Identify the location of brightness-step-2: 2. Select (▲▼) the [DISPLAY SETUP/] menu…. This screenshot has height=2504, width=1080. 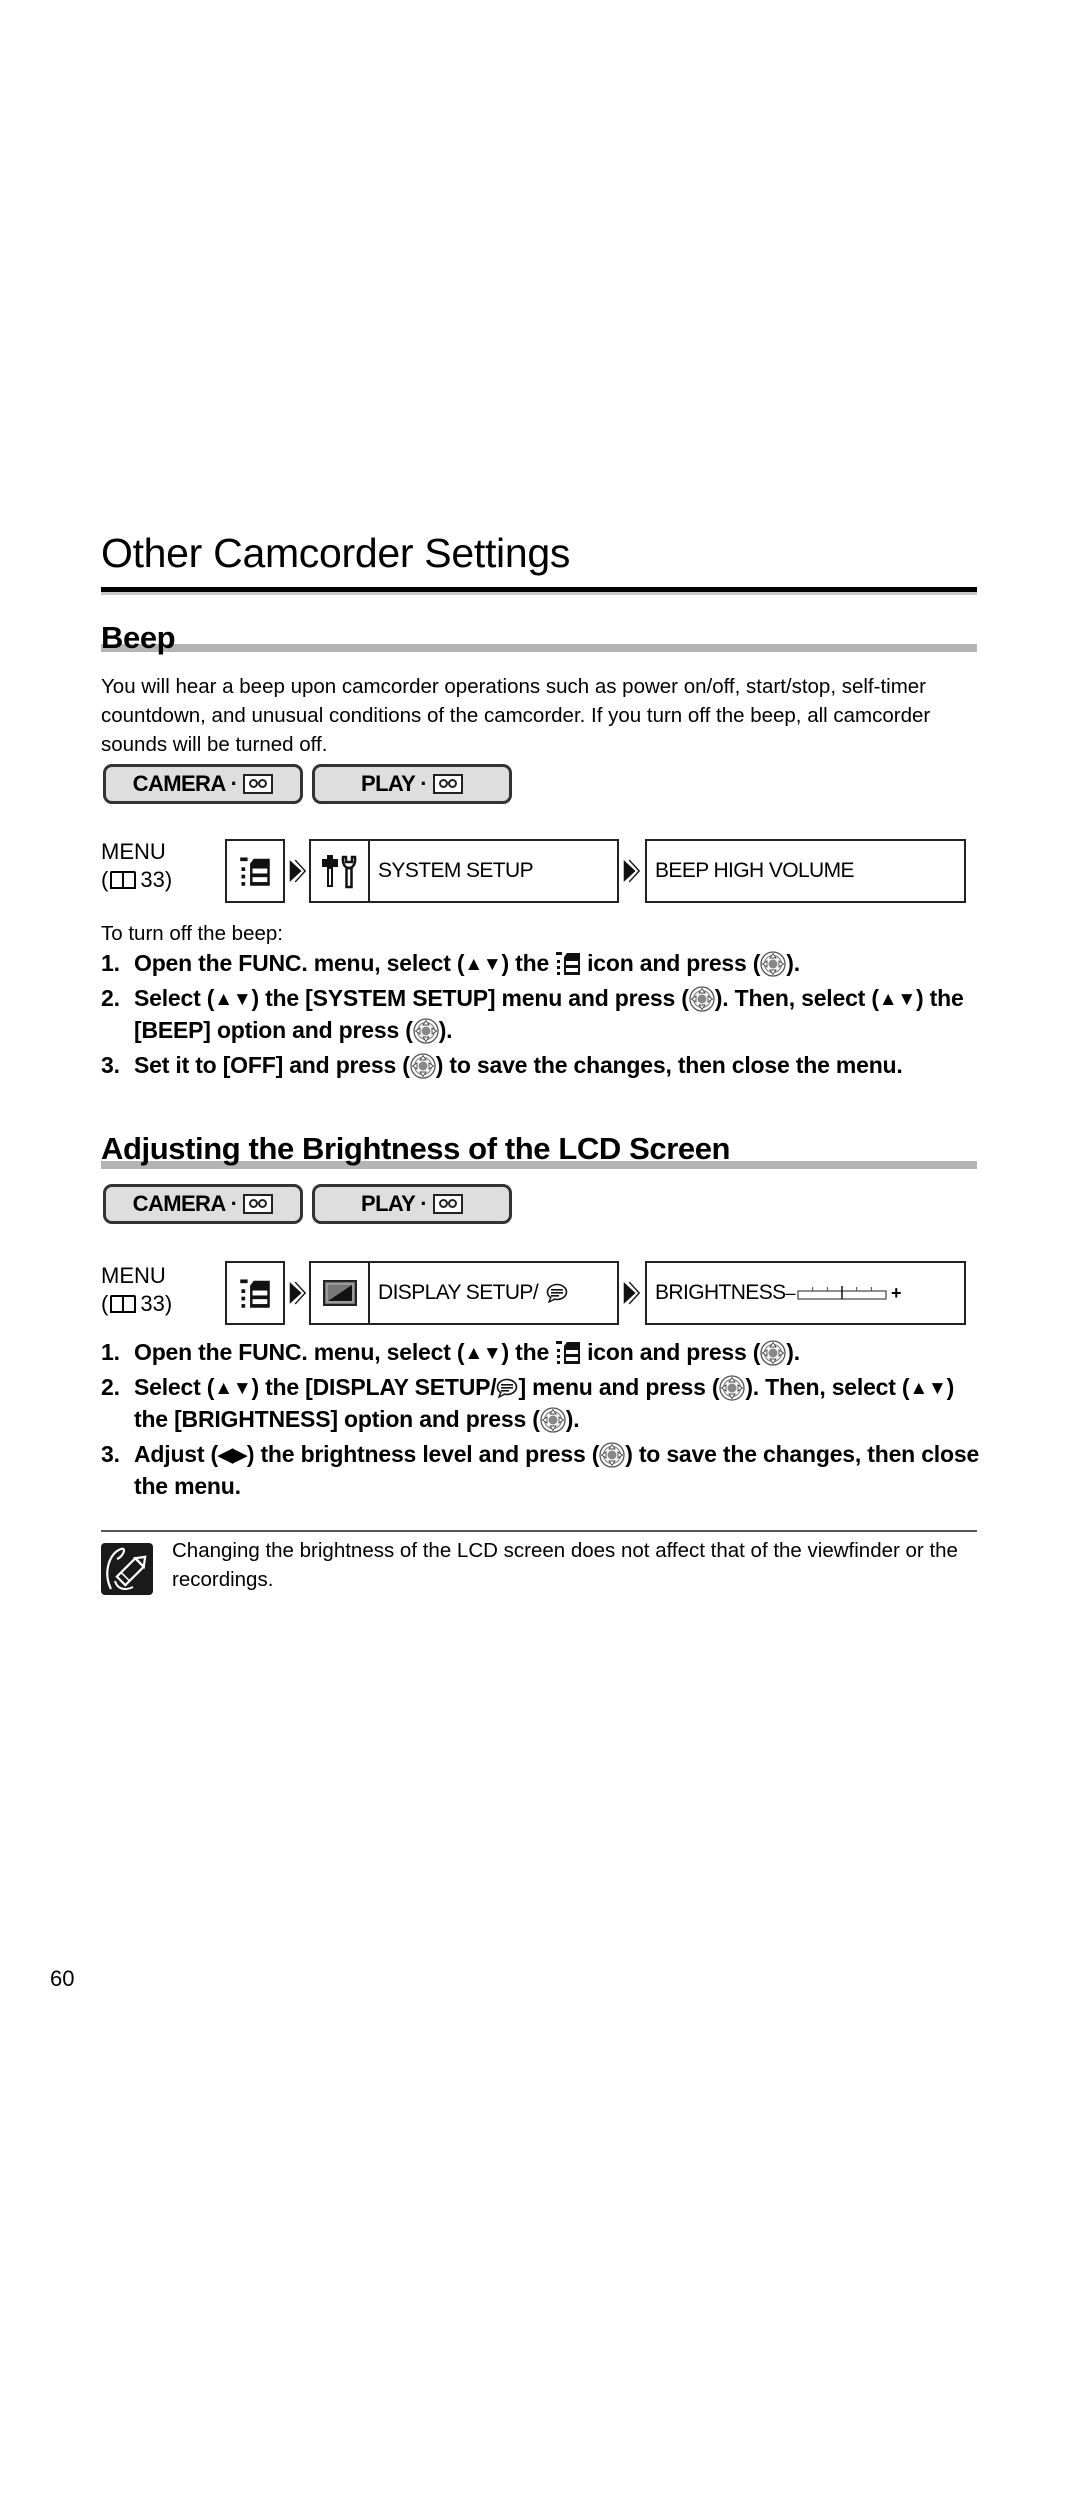
(528, 1403).